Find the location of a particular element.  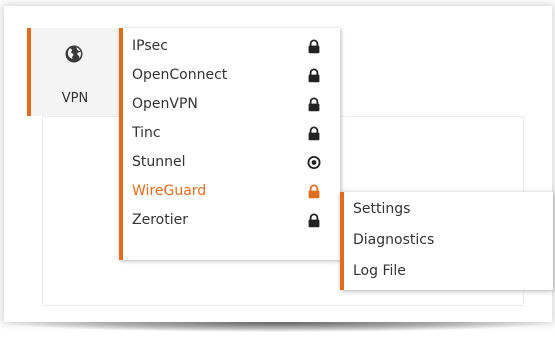

menu-item-ipsec: IPsec is located at coordinates (231, 46).